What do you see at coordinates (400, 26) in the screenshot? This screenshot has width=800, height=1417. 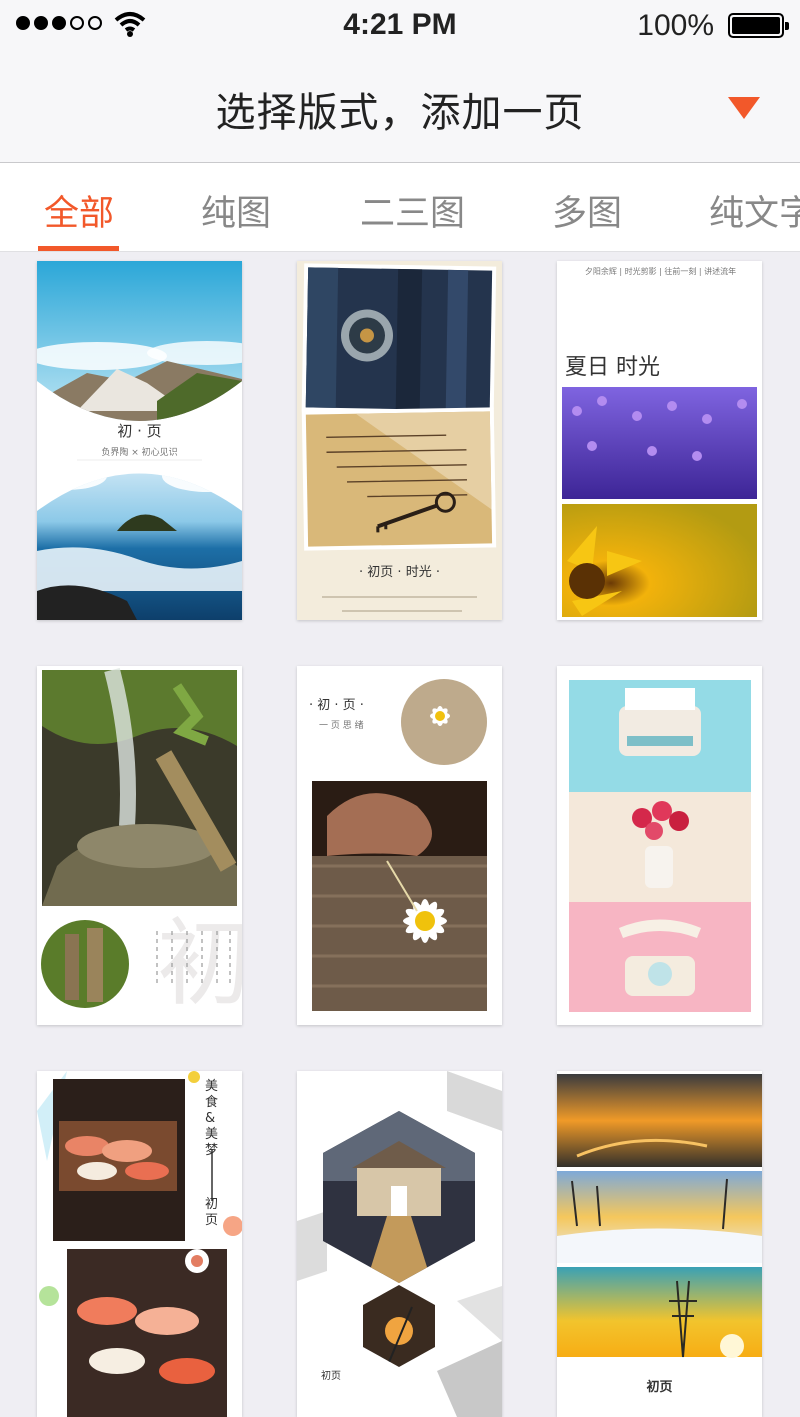 I see `status-bar: 4:21 PM 100%` at bounding box center [400, 26].